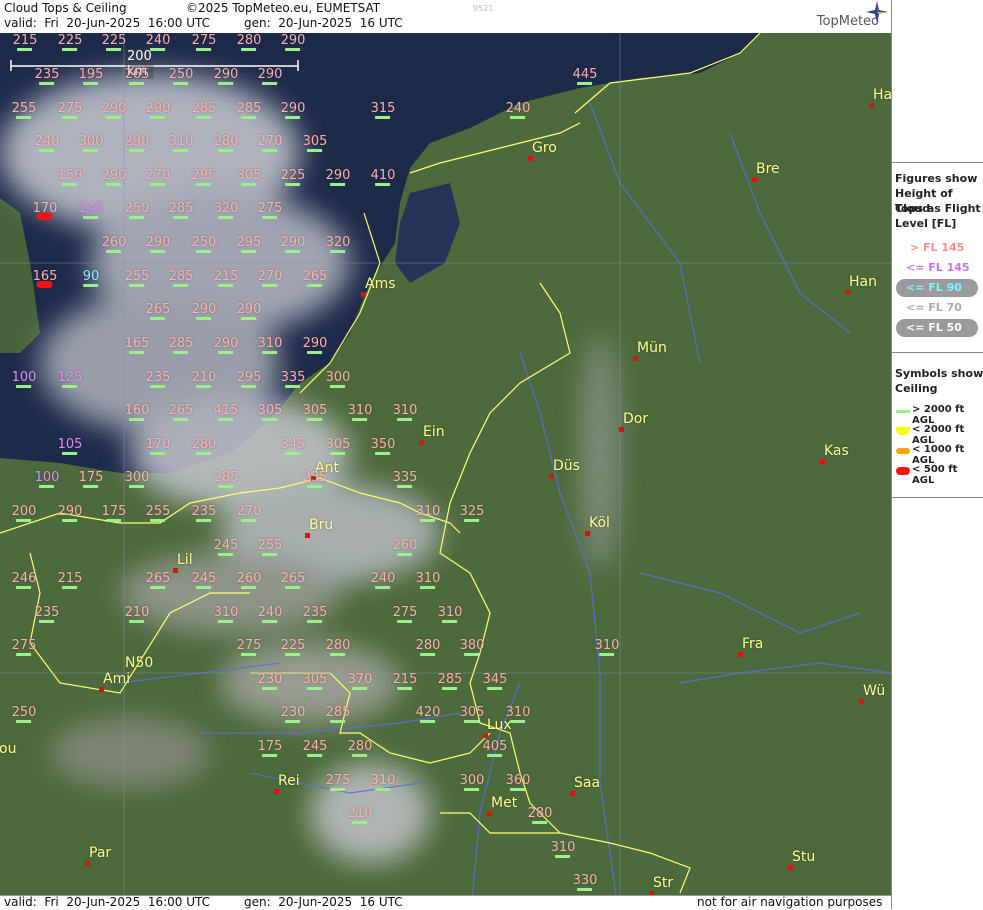  What do you see at coordinates (70, 377) in the screenshot?
I see `cloud-top-label: 125` at bounding box center [70, 377].